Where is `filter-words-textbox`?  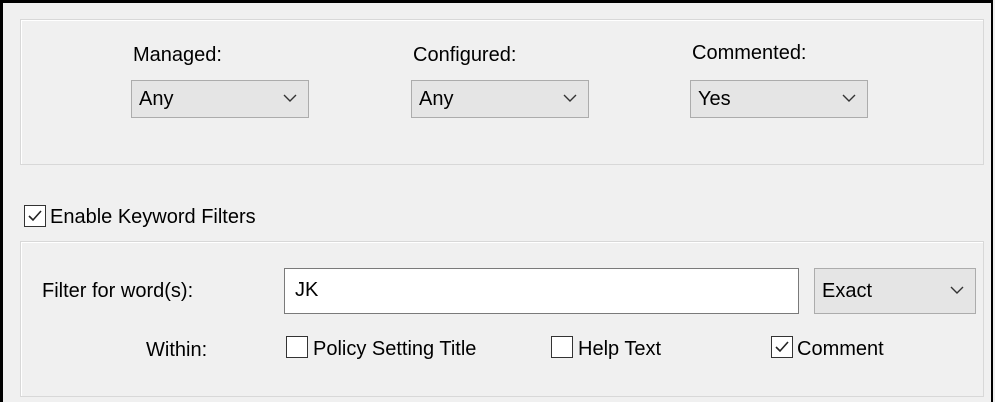
filter-words-textbox is located at coordinates (541, 291).